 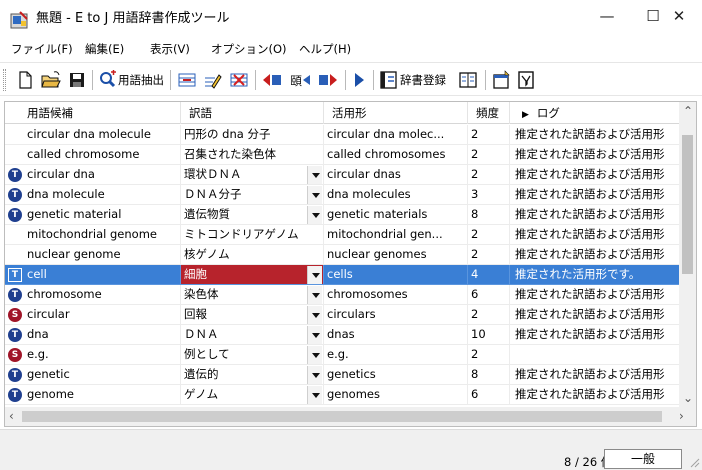 I want to click on cell-term: circular dna molecule, so click(x=93, y=135).